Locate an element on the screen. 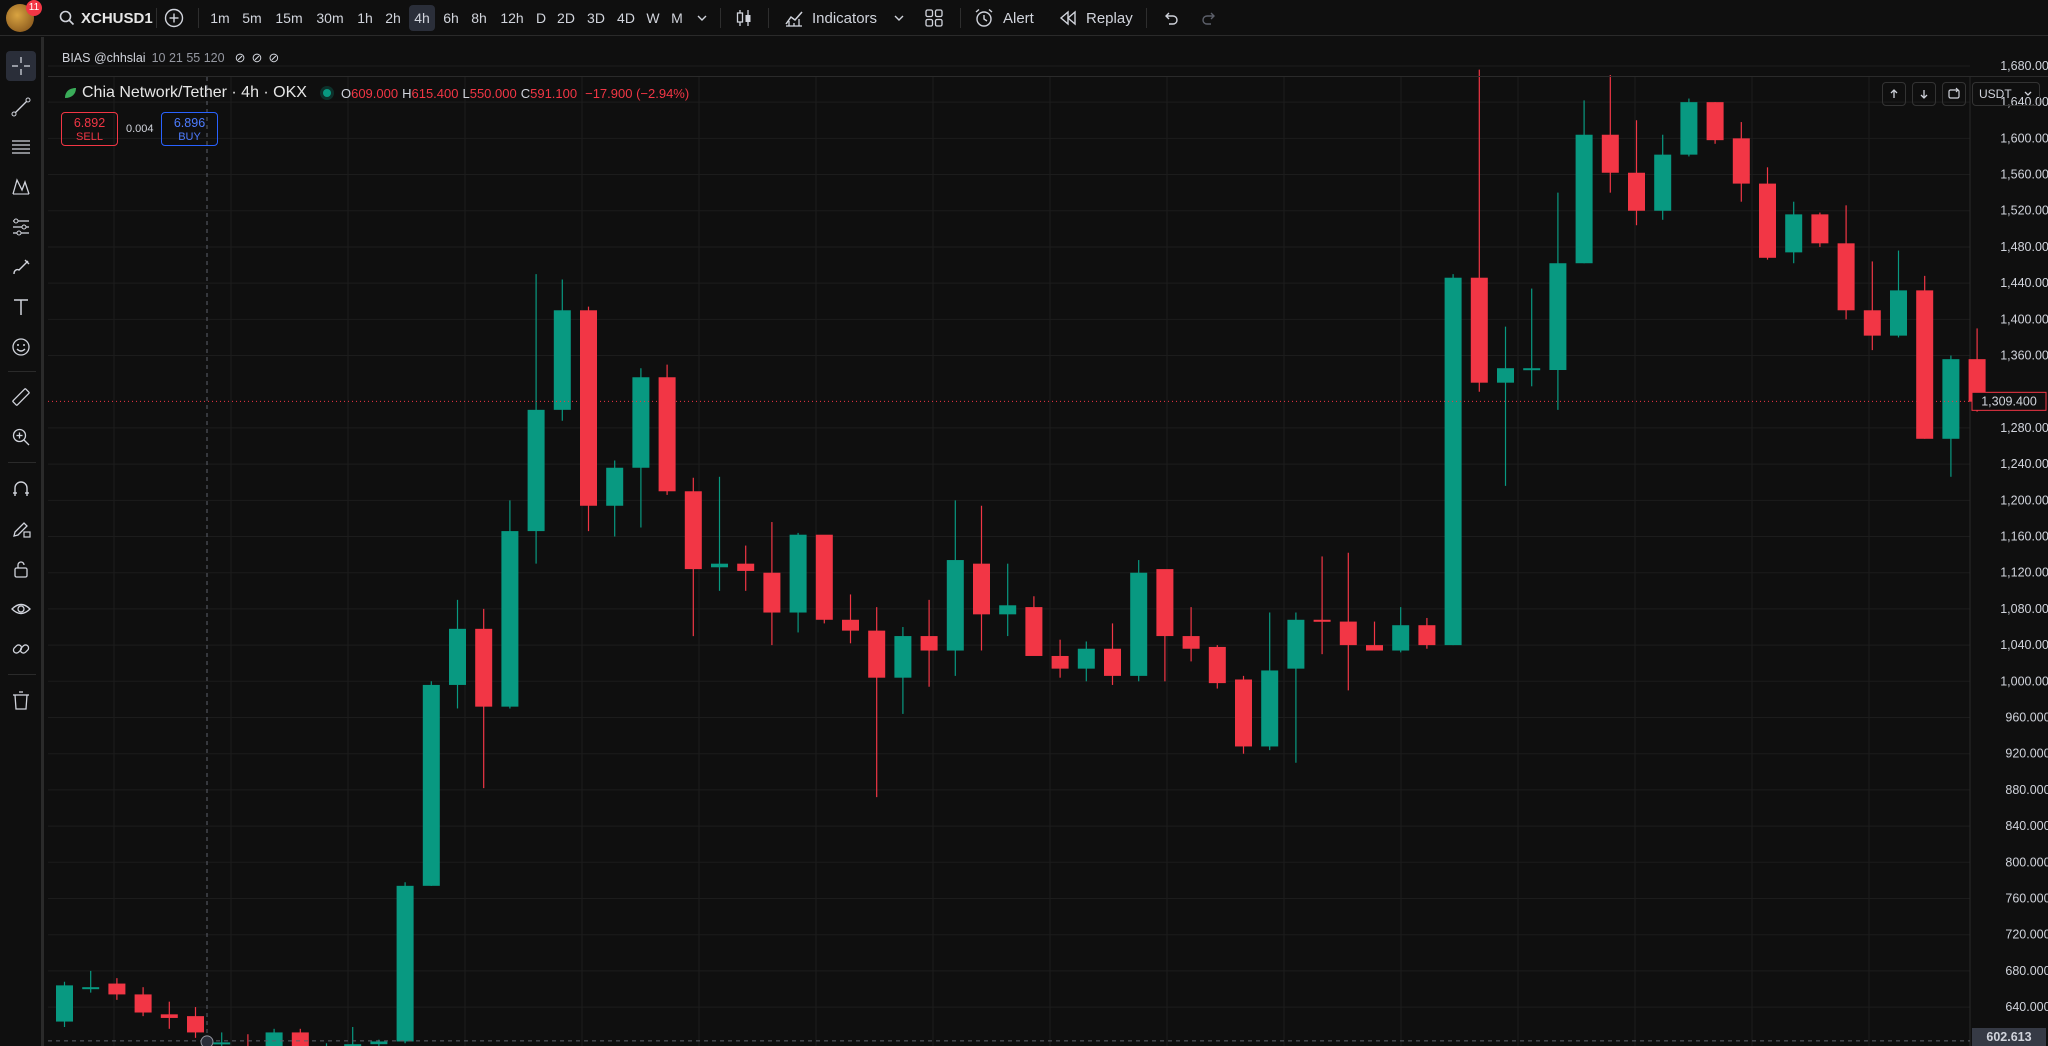 This screenshot has height=1046, width=2048. price-tick-label: 1,080.000 is located at coordinates (2024, 609).